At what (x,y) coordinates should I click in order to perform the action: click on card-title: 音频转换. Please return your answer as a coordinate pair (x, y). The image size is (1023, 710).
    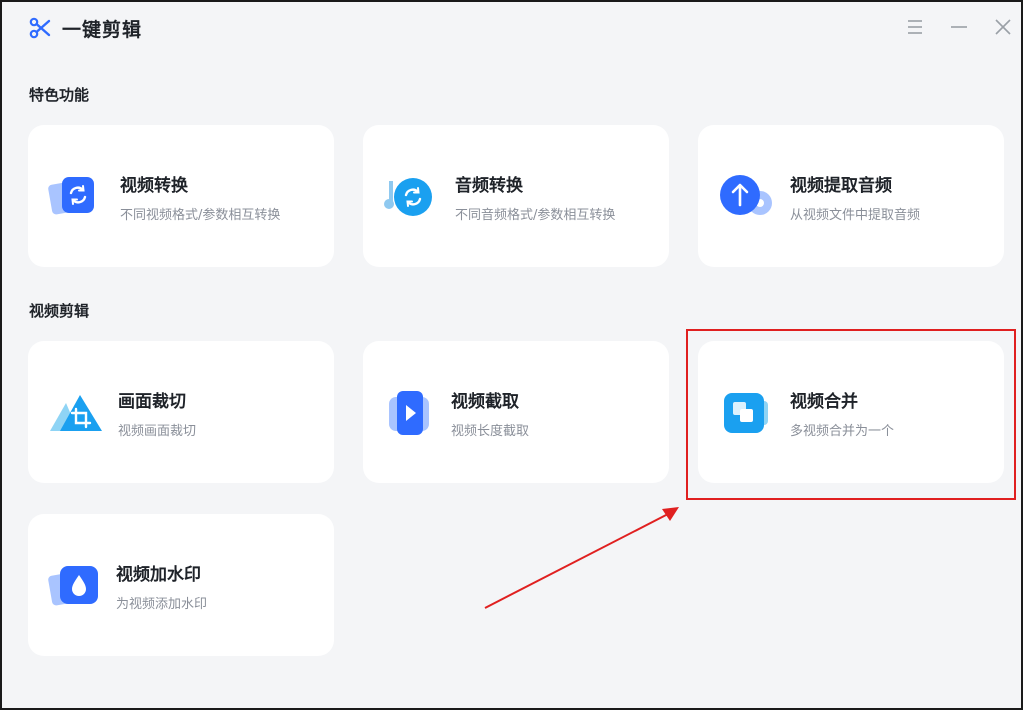
    Looking at the image, I should click on (489, 186).